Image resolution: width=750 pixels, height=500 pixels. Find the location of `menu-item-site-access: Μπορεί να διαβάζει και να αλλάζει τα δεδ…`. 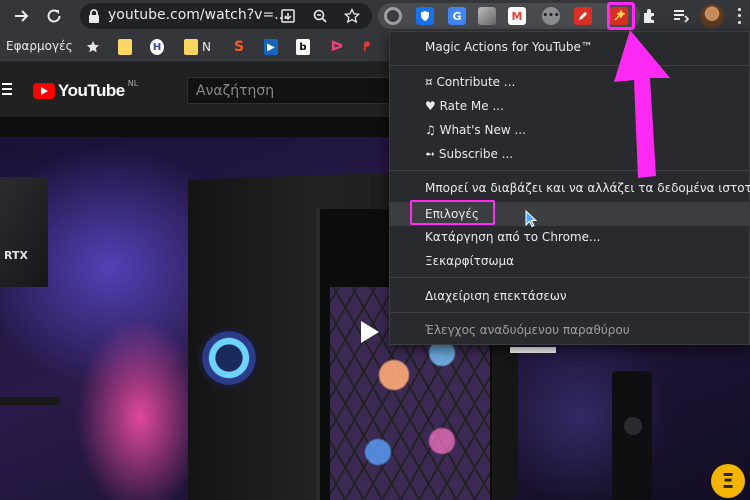

menu-item-site-access: Μπορεί να διαβάζει και να αλλάζει τα δεδ… is located at coordinates (570, 188).